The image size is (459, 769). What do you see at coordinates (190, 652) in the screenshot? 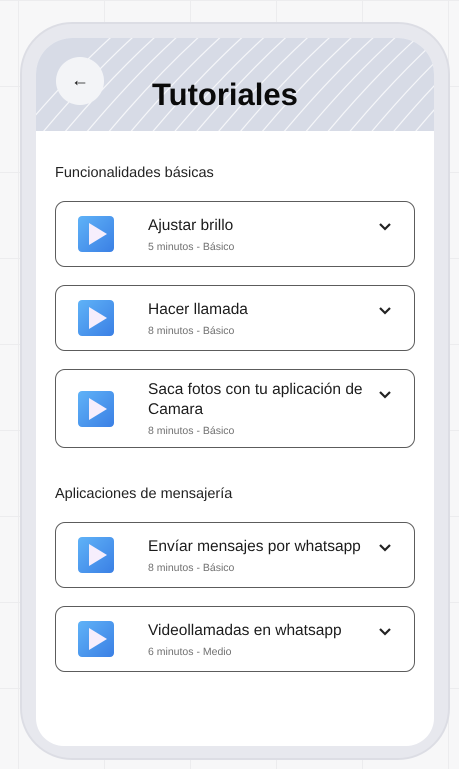
I see `tutorial-meta: 6 minutos - Medio` at bounding box center [190, 652].